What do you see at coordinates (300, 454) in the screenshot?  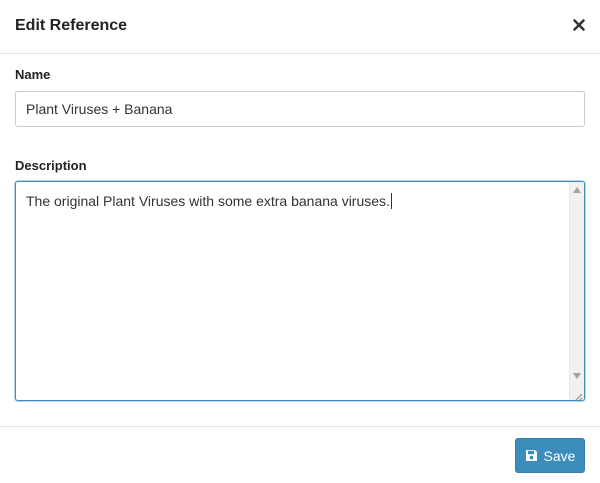 I see `modal-footer: Save` at bounding box center [300, 454].